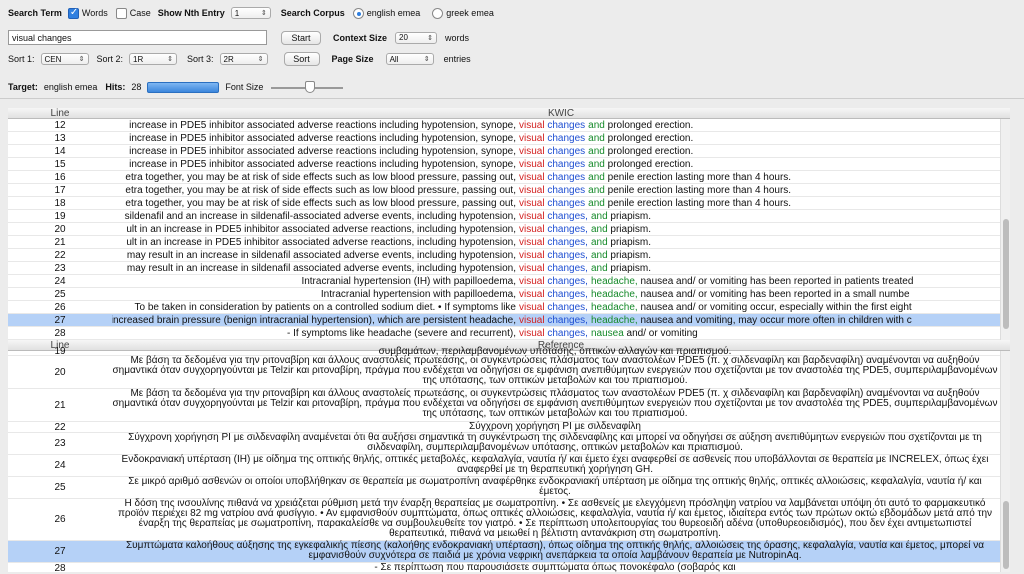  Describe the element at coordinates (1005, 461) in the screenshot. I see `reference-scrollbar` at that location.